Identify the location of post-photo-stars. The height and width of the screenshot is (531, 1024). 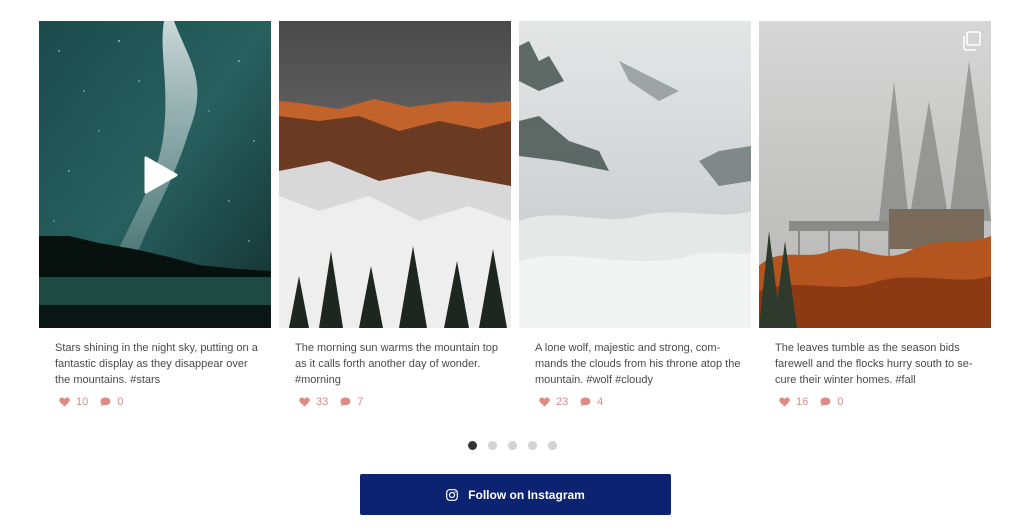
(155, 174).